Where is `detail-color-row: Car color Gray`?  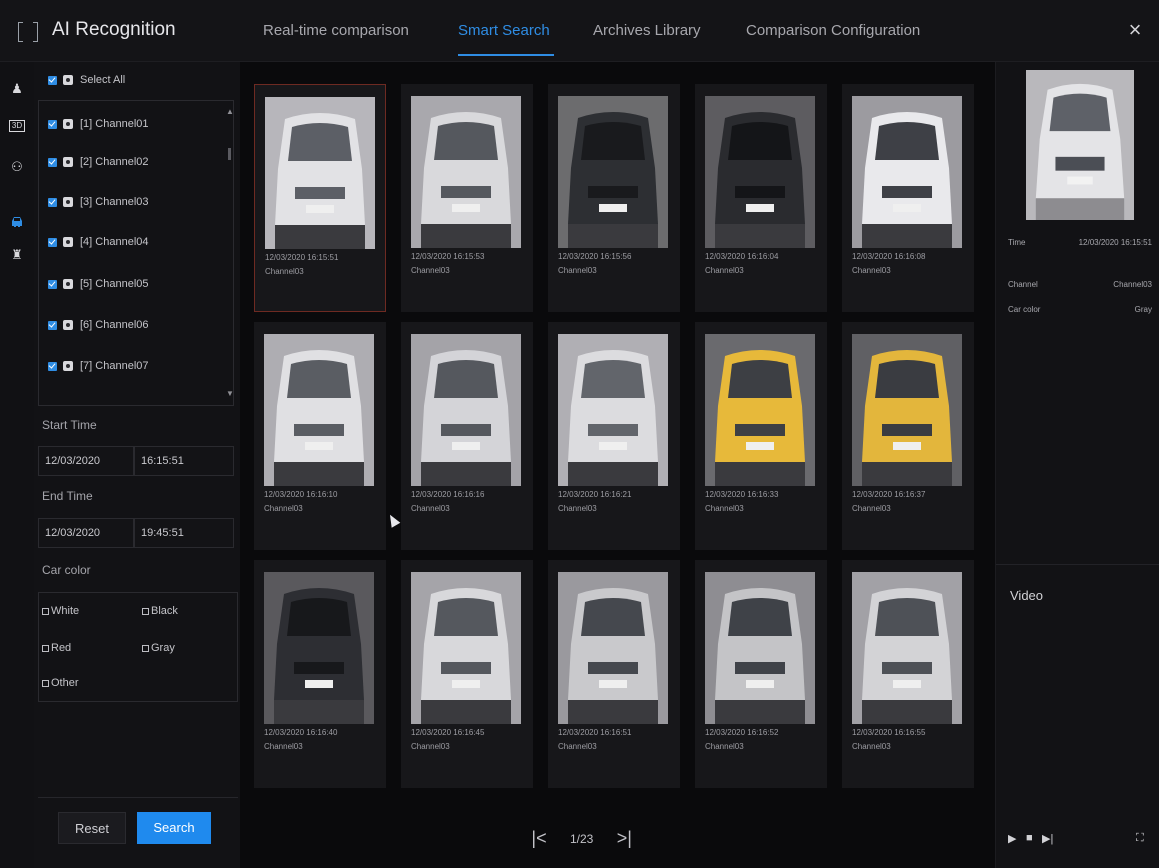
detail-color-row: Car color Gray is located at coordinates (1080, 309).